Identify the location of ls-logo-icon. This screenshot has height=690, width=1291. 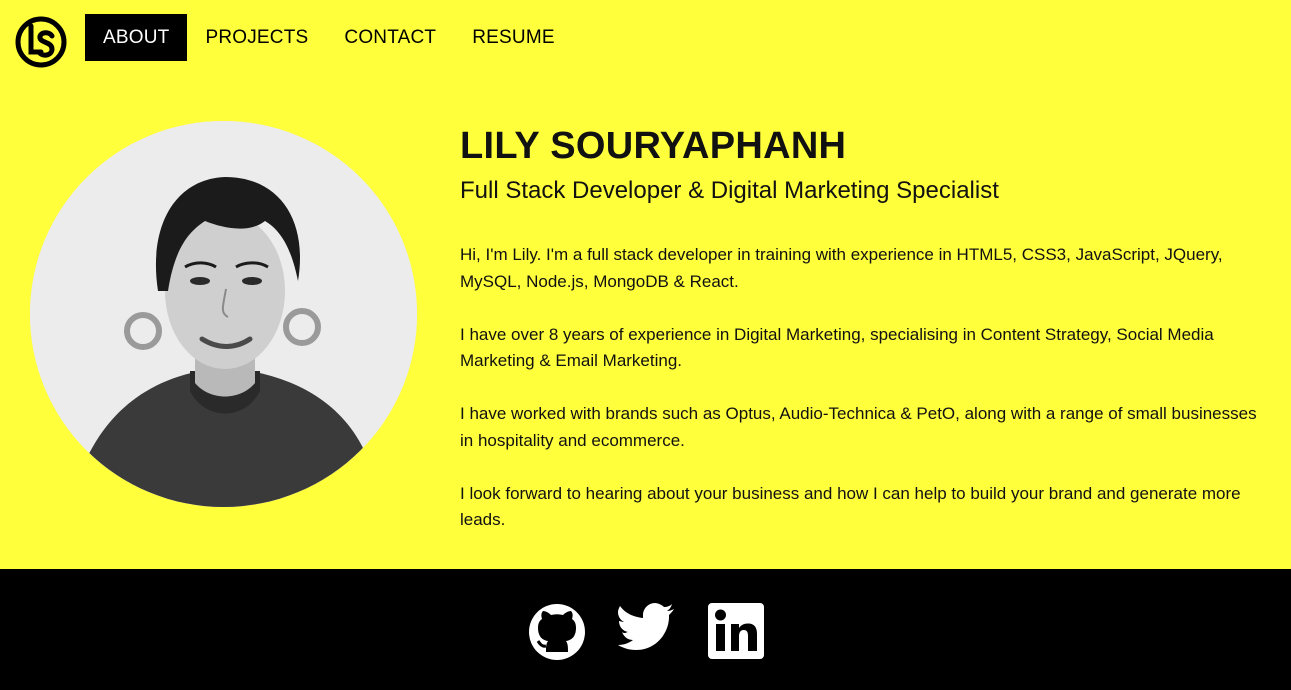
(41, 42).